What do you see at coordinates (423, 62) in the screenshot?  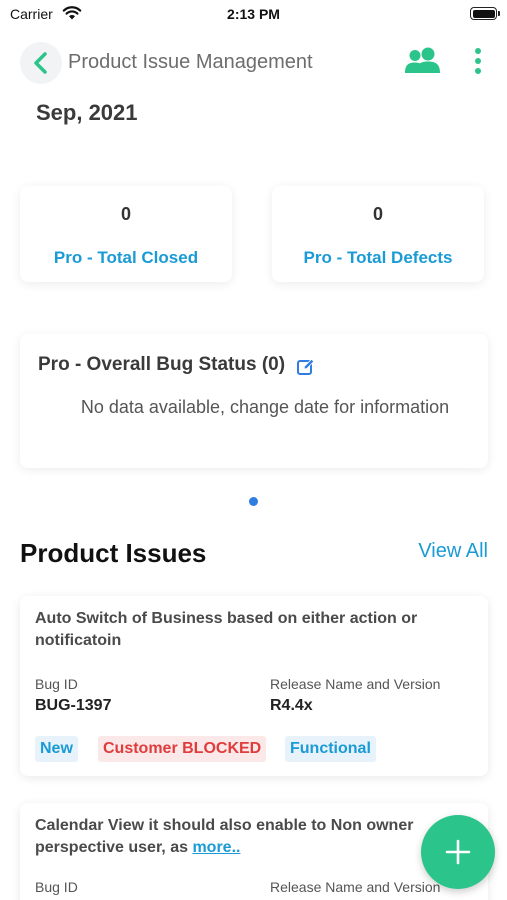 I see `team-icon` at bounding box center [423, 62].